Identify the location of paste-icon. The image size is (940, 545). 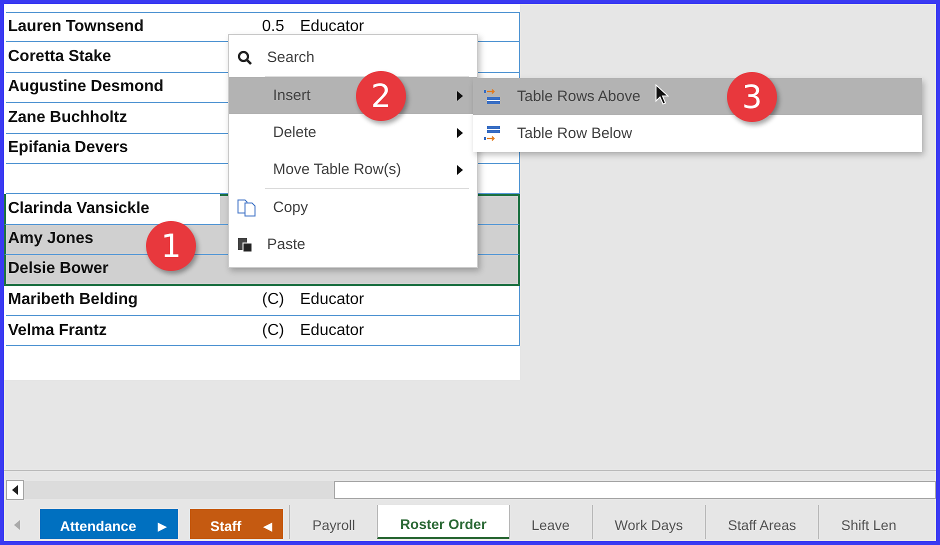
(245, 244).